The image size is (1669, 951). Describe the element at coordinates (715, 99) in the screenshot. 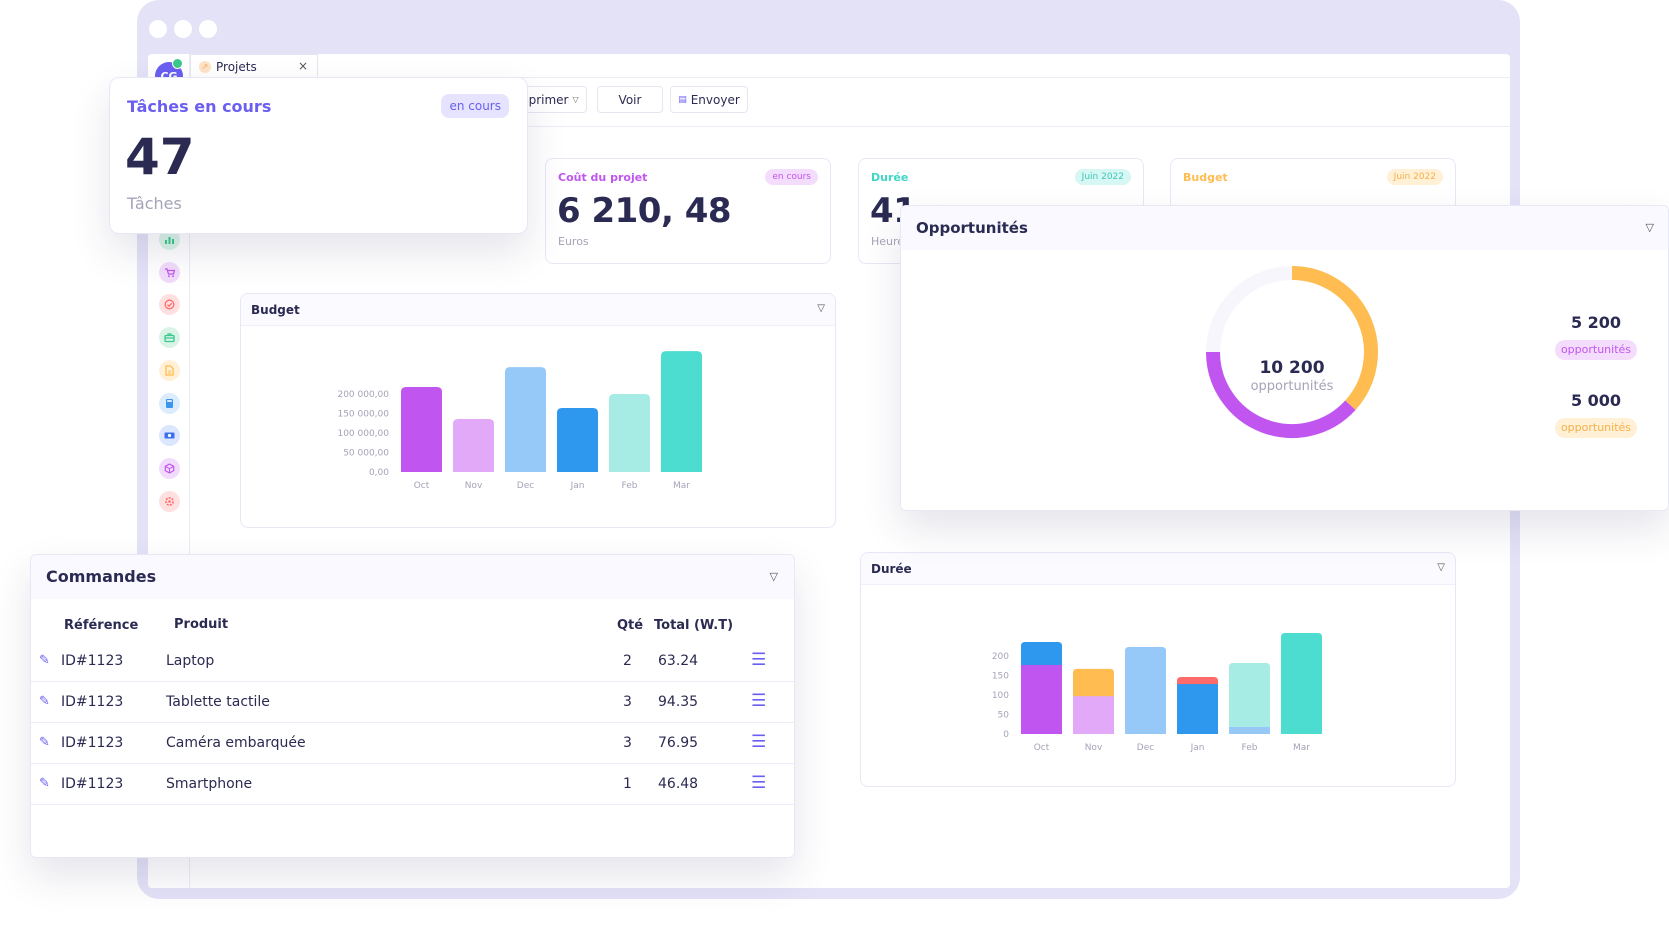

I see `send-label: Envoyer` at that location.